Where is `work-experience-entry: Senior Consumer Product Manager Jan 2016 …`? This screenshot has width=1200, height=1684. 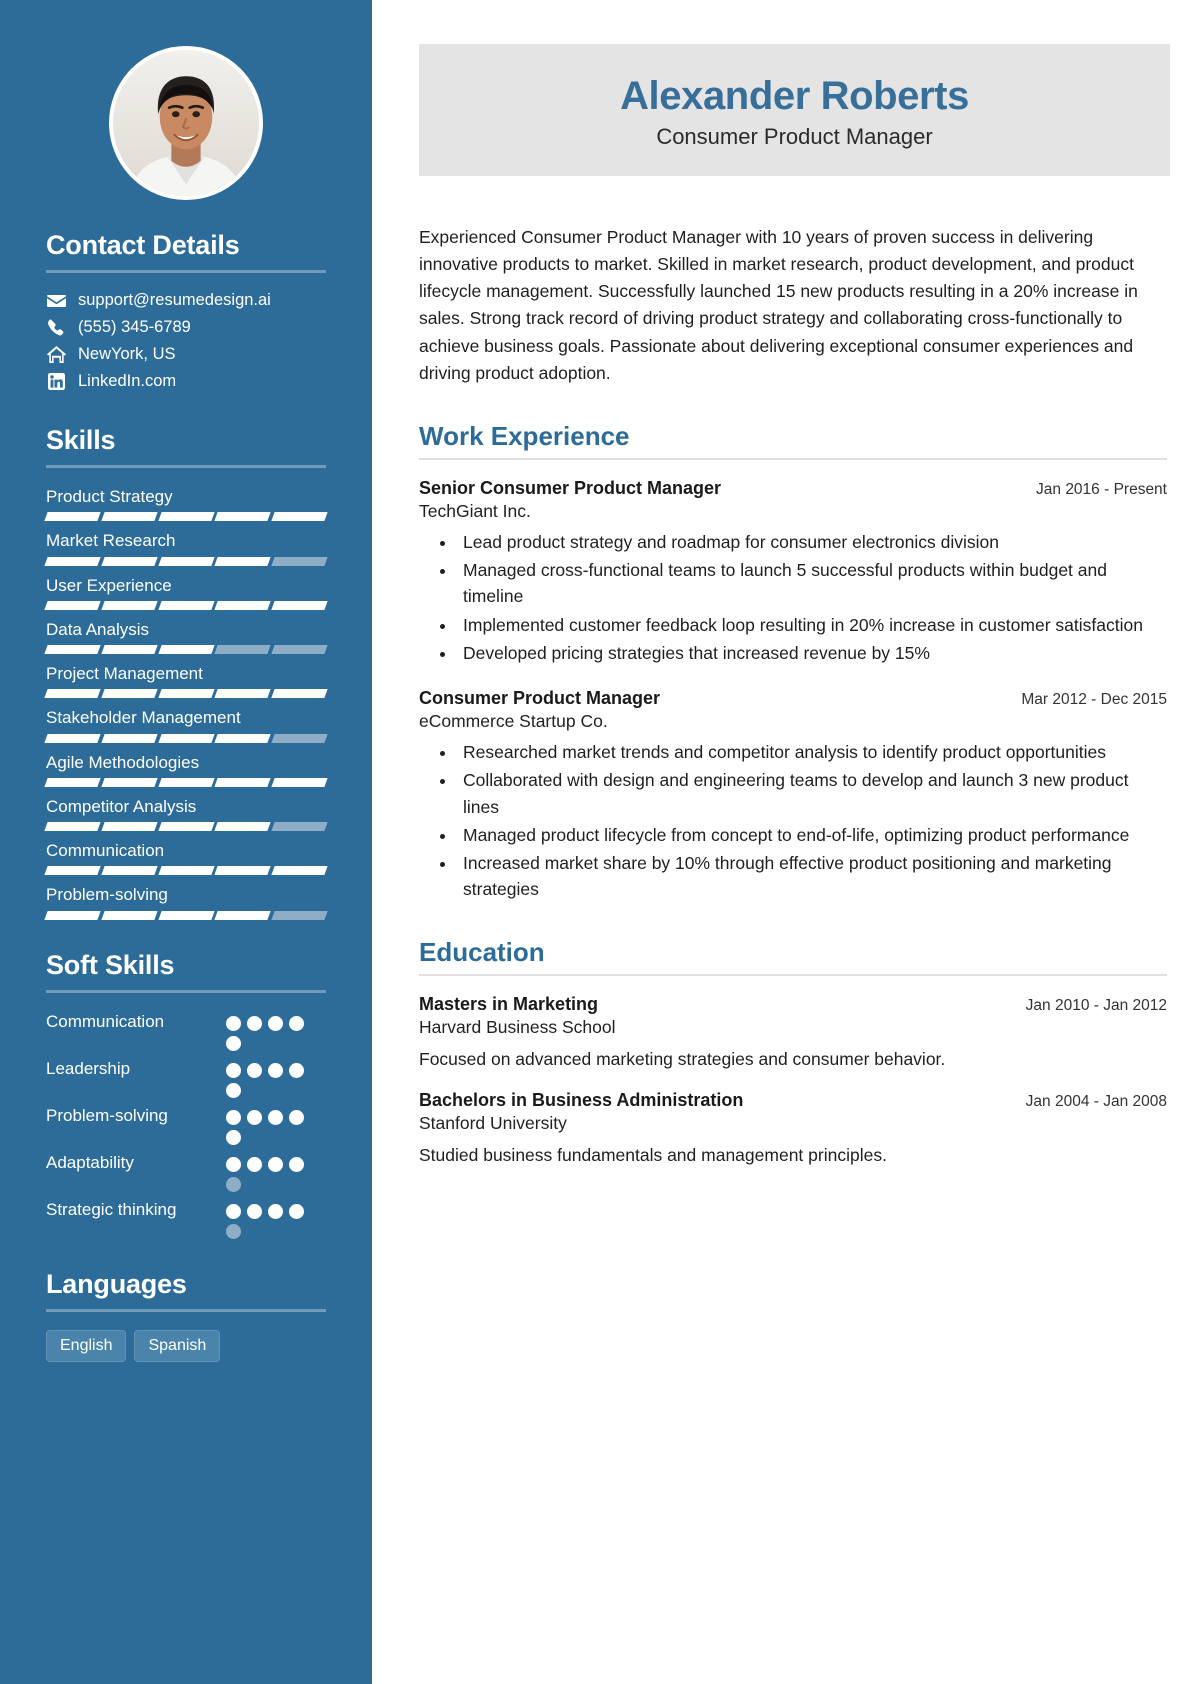 work-experience-entry: Senior Consumer Product Manager Jan 2016 … is located at coordinates (793, 572).